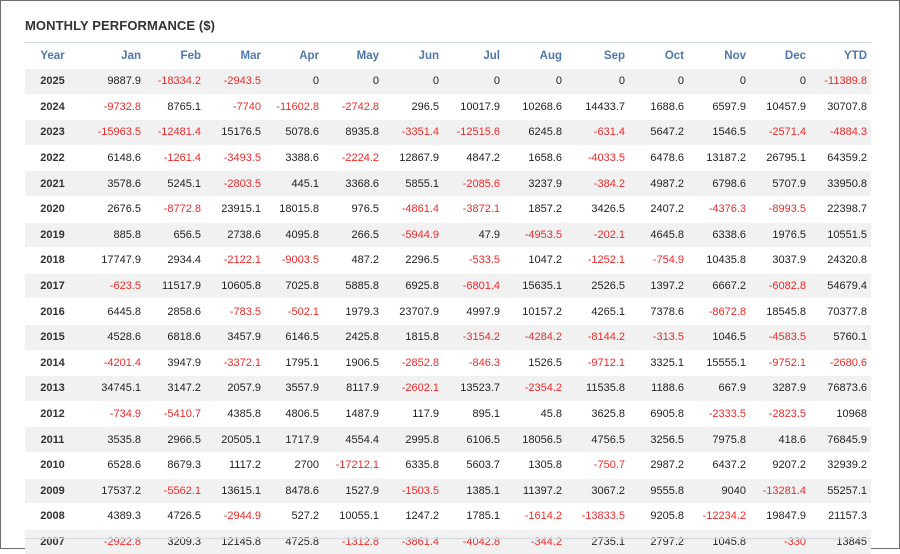  Describe the element at coordinates (353, 440) in the screenshot. I see `cell-may: 4554.4` at that location.